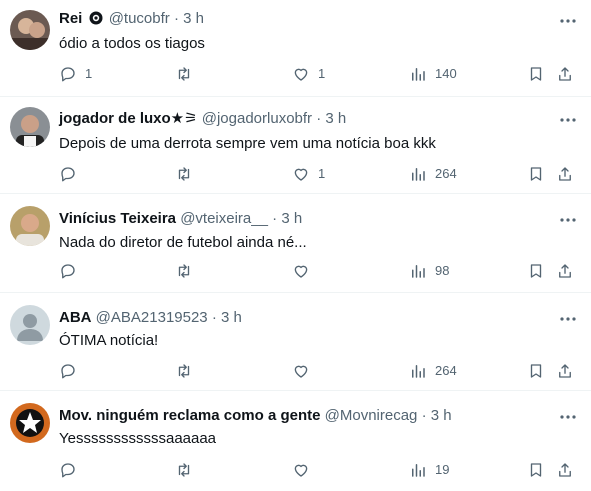 The image size is (591, 491). Describe the element at coordinates (96, 18) in the screenshot. I see `verified-badge-icon` at that location.